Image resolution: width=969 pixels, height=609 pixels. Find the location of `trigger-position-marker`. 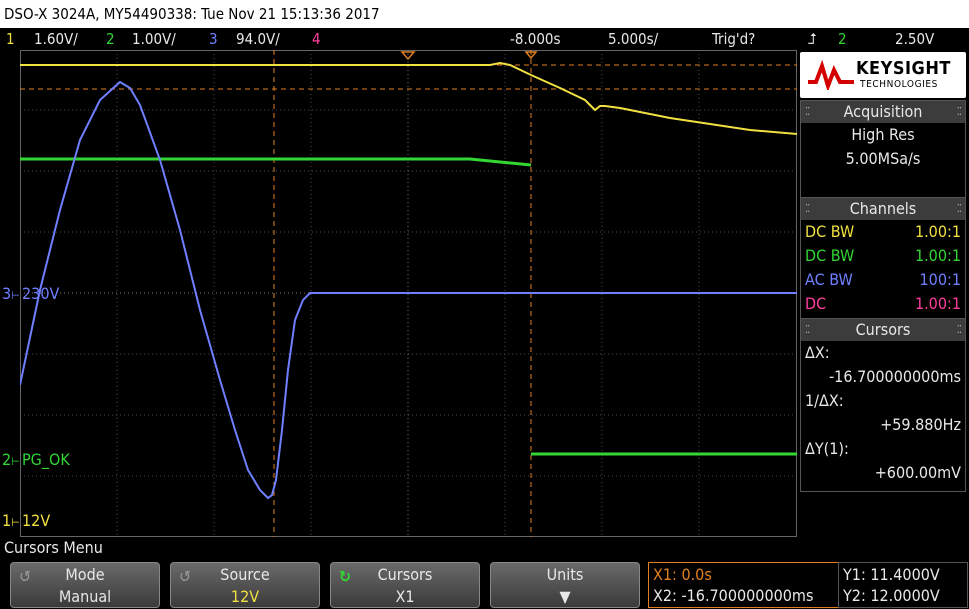

trigger-position-marker is located at coordinates (408, 56).